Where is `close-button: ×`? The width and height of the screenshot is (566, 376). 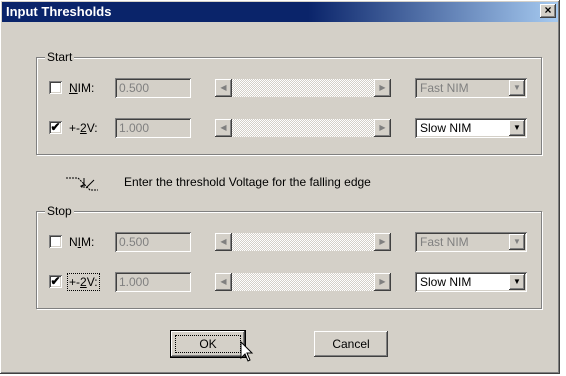 close-button: × is located at coordinates (548, 11).